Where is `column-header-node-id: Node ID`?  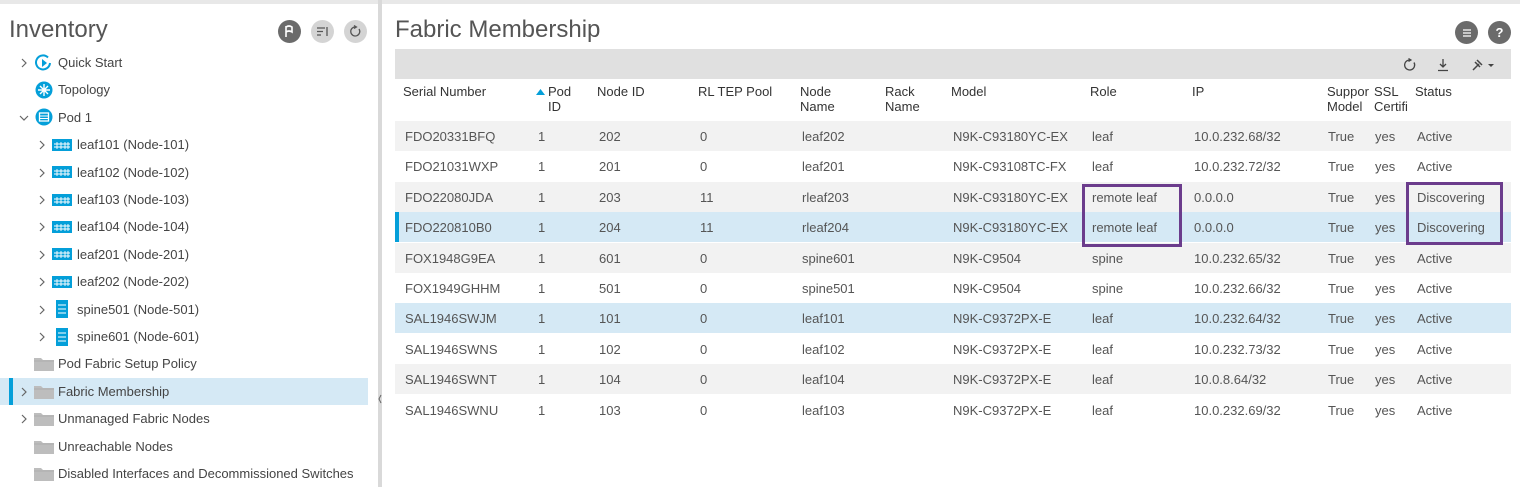 column-header-node-id: Node ID is located at coordinates (644, 91).